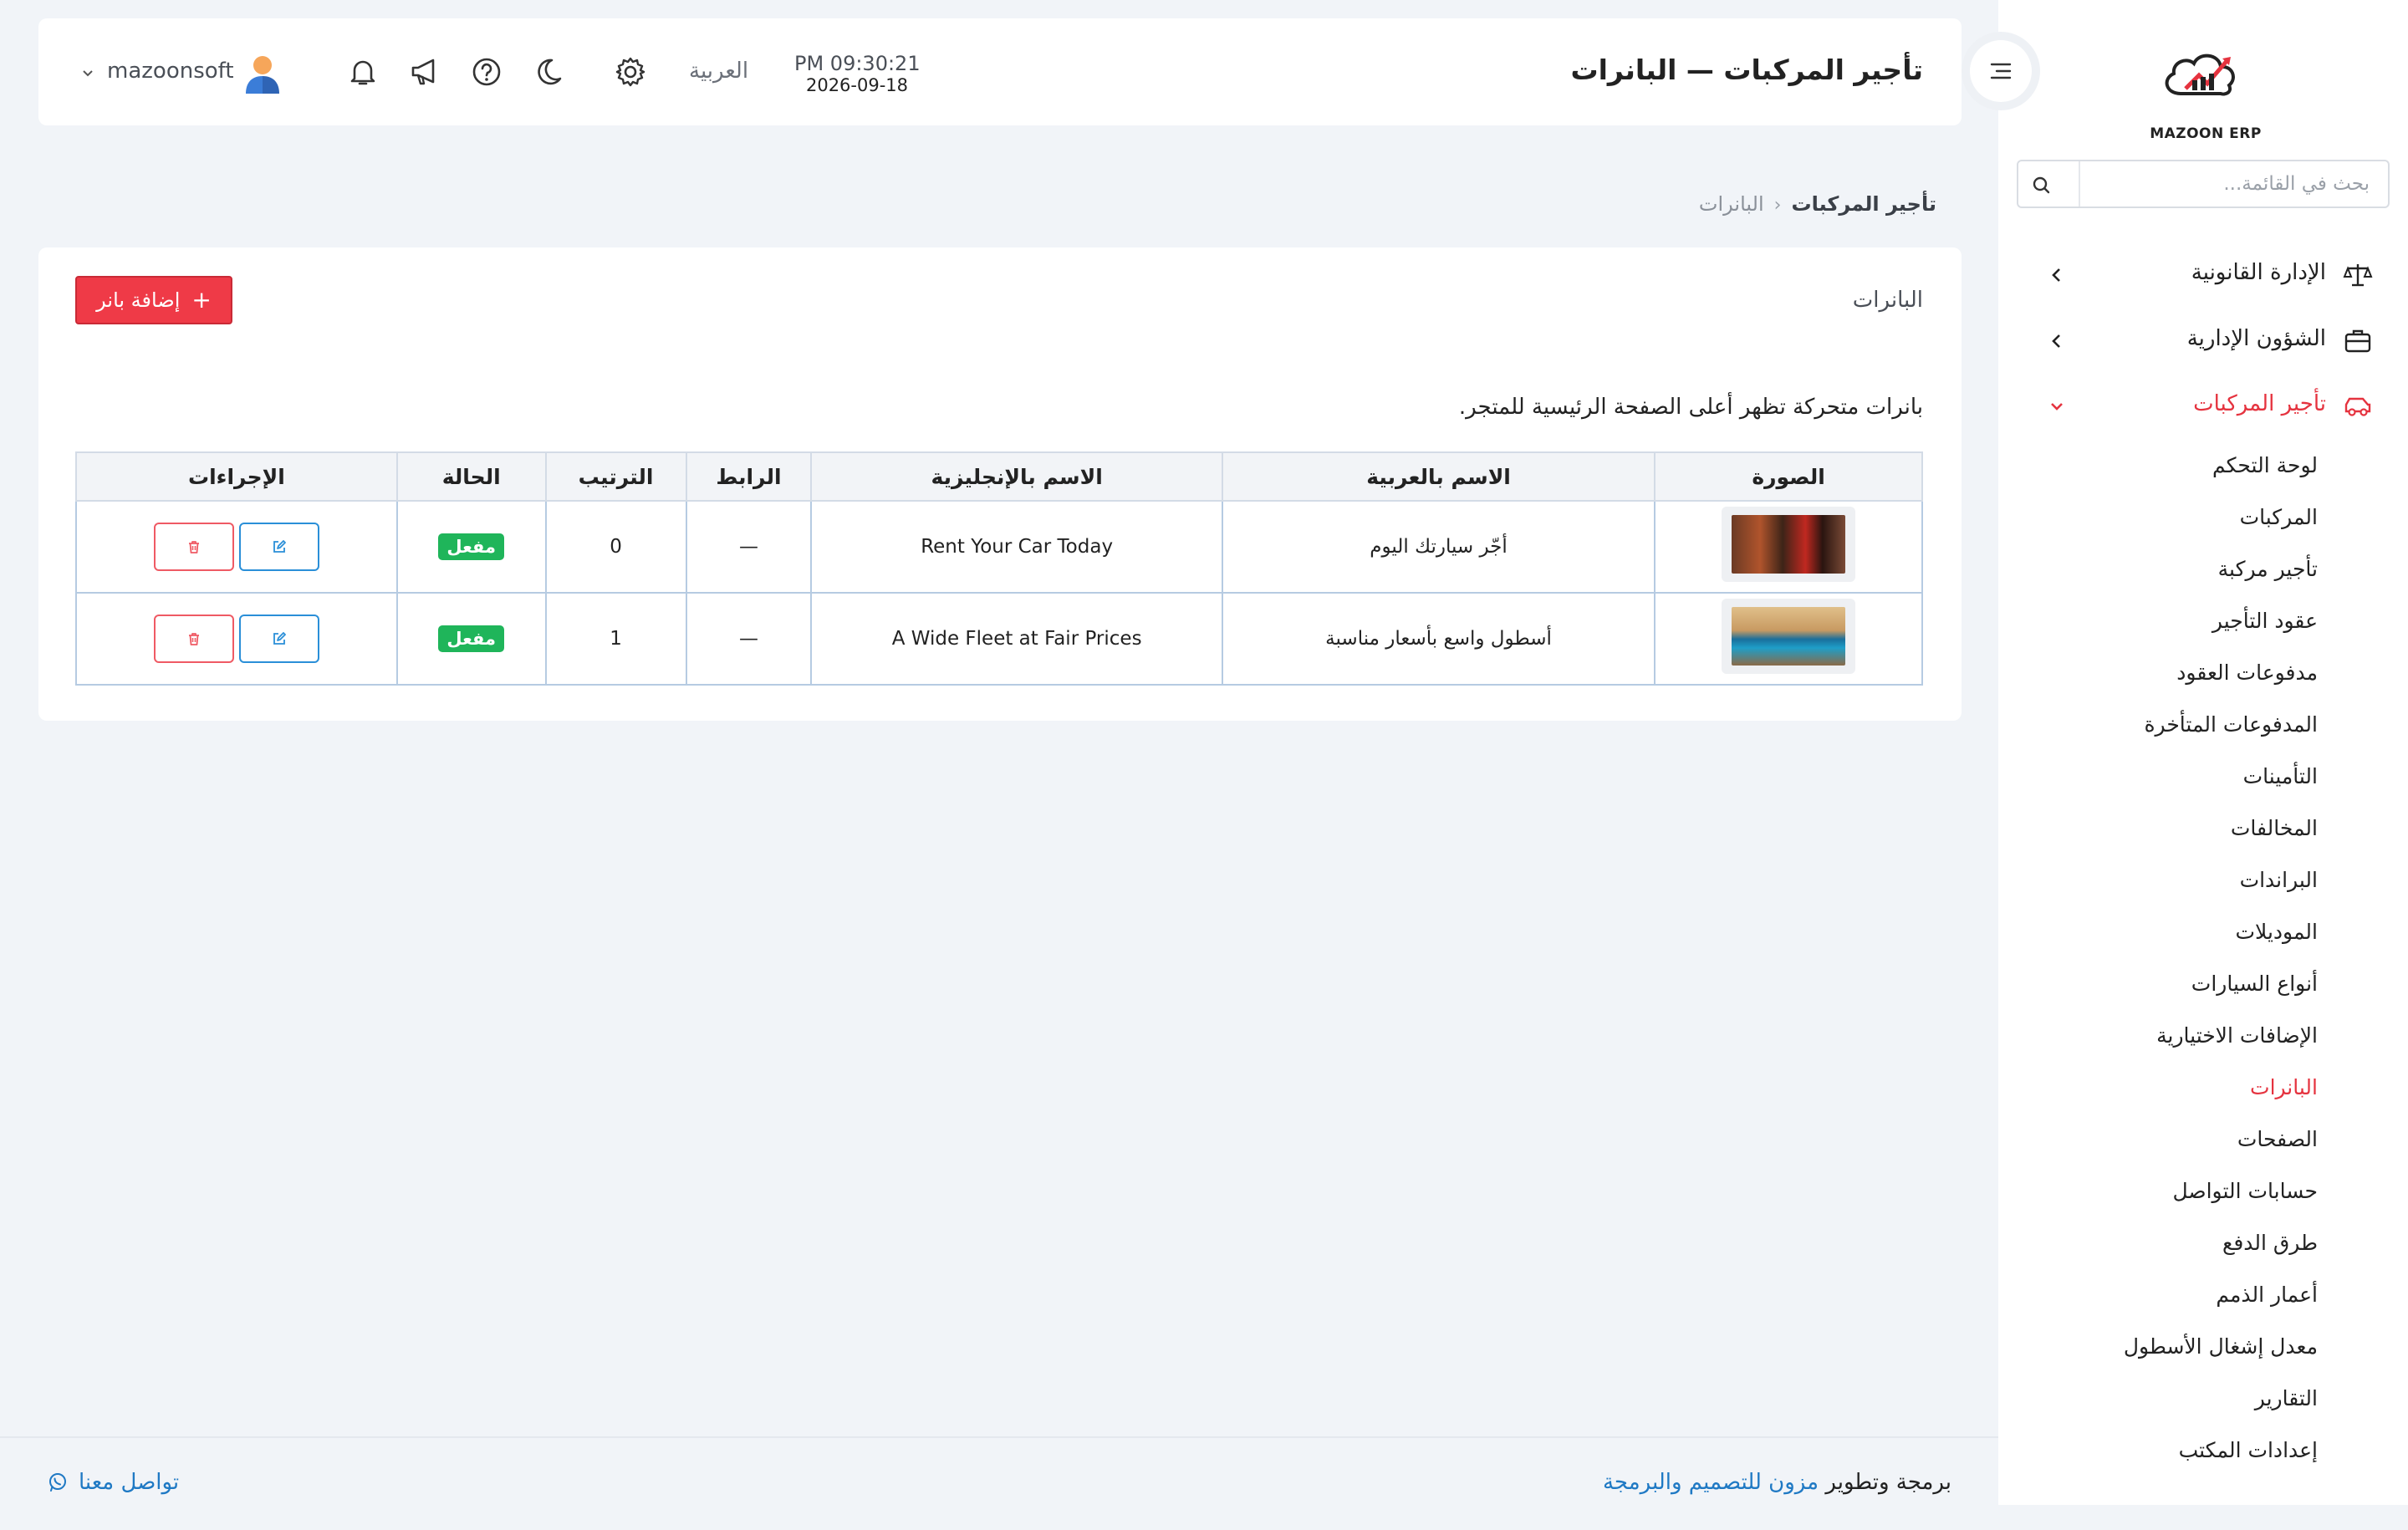 This screenshot has height=1530, width=2408. Describe the element at coordinates (1439, 639) in the screenshot. I see `cell-name-ar: أسطول واسع بأسعار مناسبة` at that location.